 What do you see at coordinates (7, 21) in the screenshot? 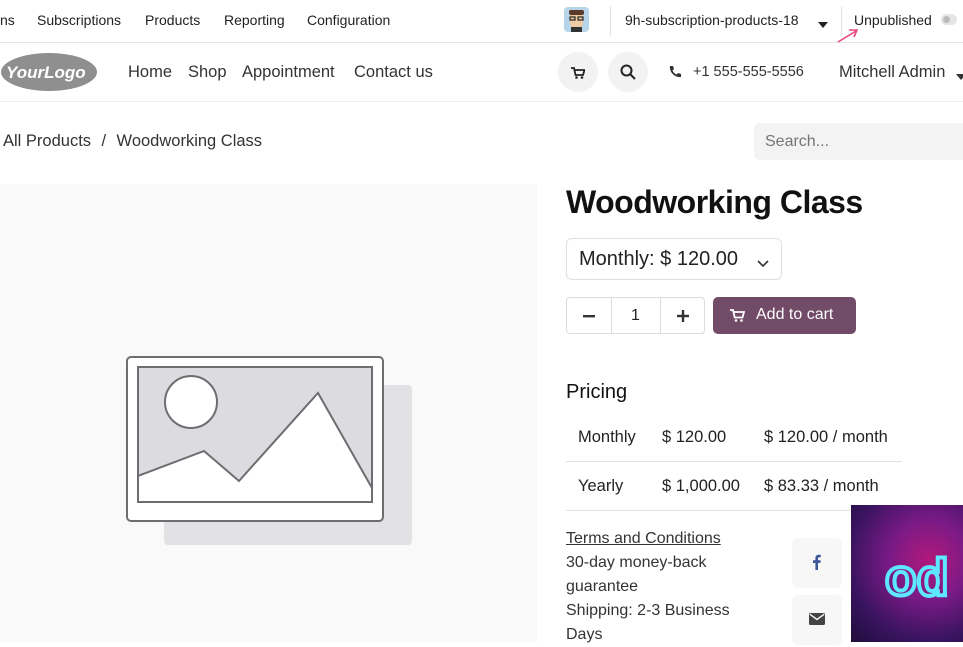
I see `menu-item-subscriptions-partial: ns` at bounding box center [7, 21].